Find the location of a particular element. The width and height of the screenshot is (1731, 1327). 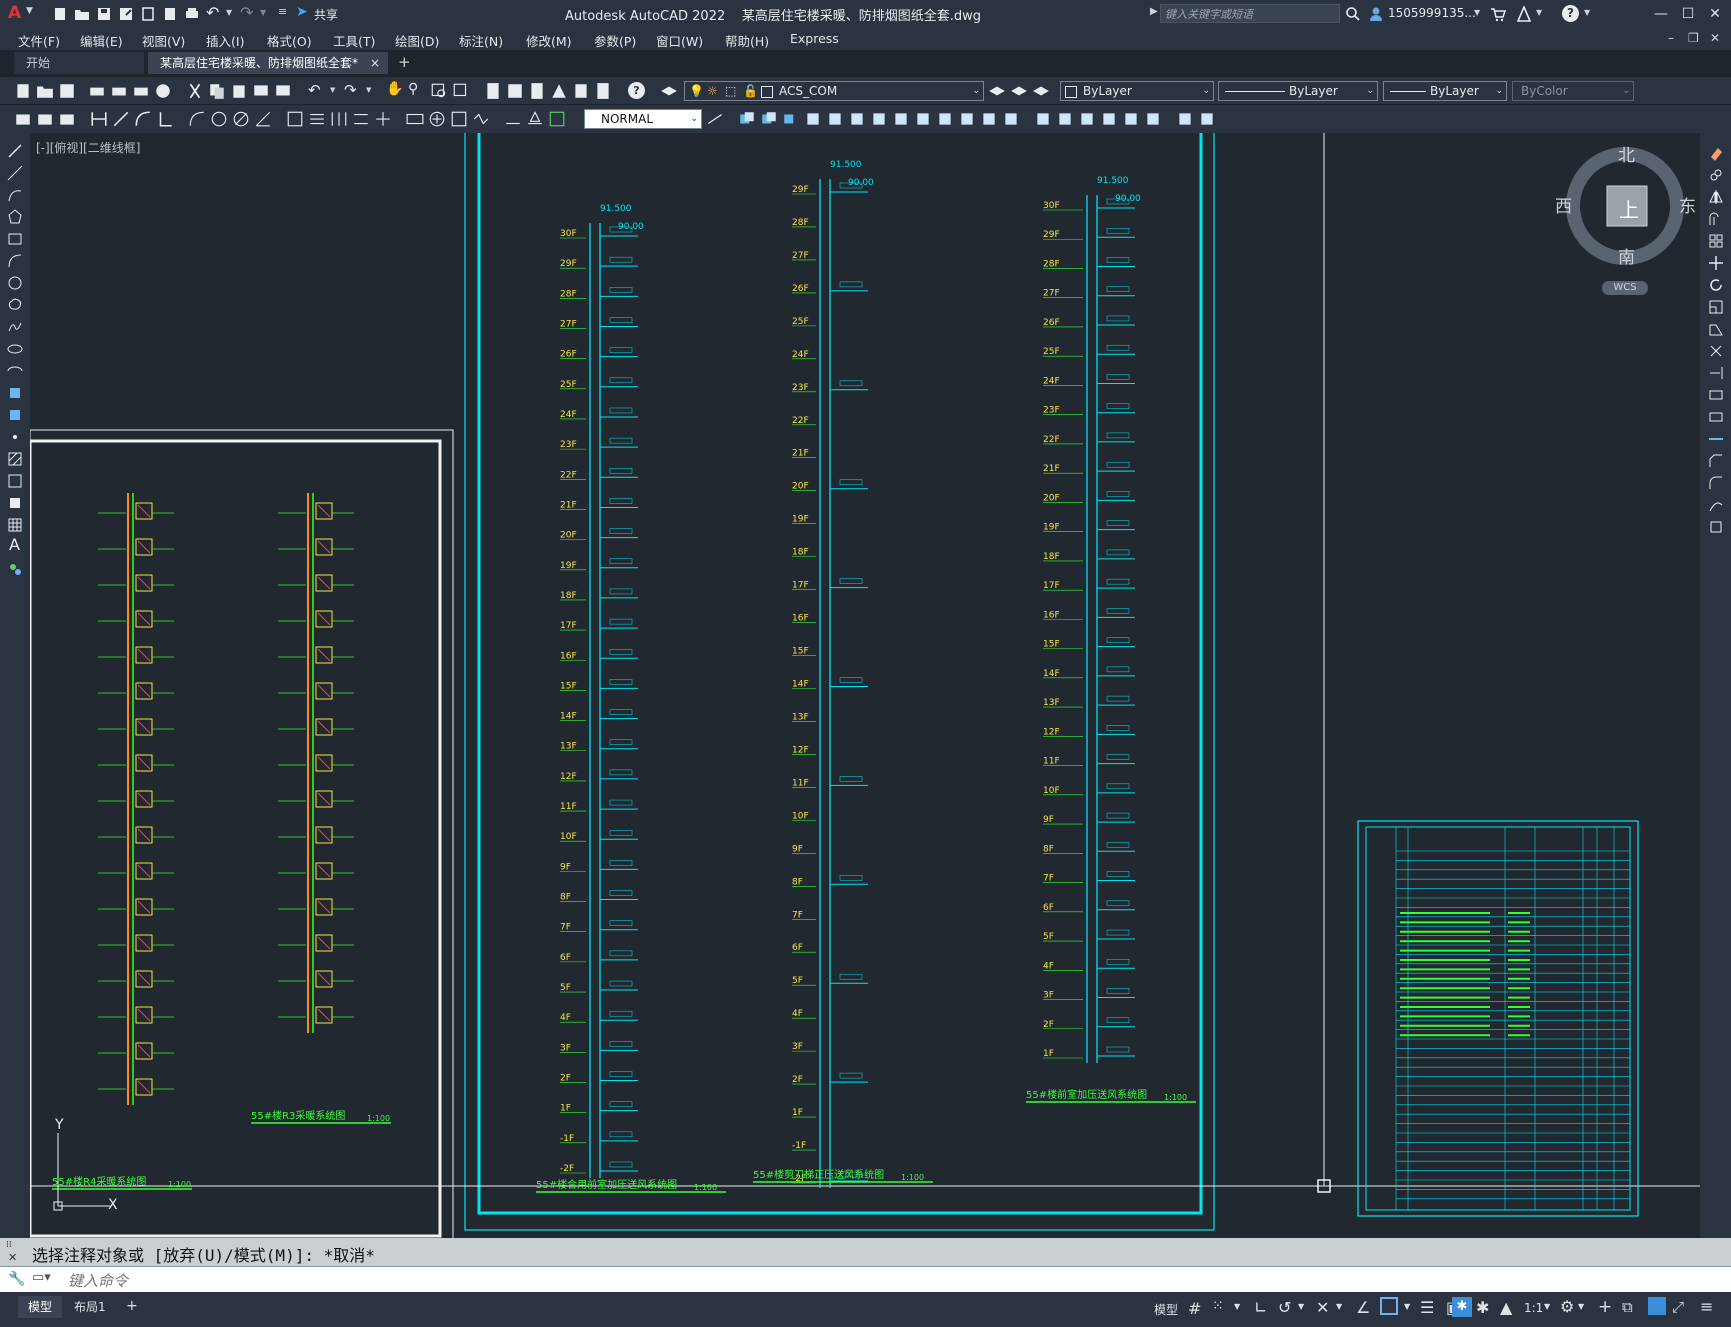

hatch-tool-icon is located at coordinates (15, 459).